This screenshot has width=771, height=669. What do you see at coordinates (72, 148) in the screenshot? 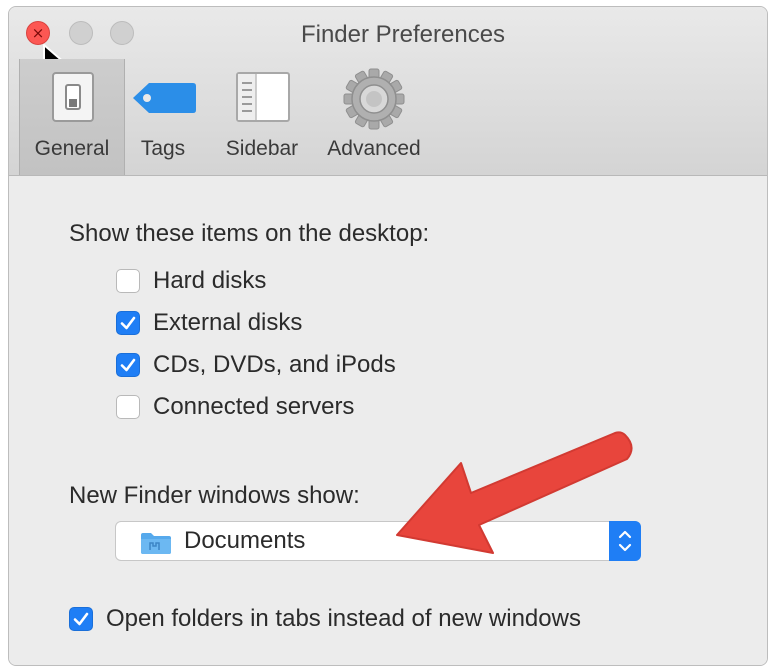
I see `tab-general-label: General` at bounding box center [72, 148].